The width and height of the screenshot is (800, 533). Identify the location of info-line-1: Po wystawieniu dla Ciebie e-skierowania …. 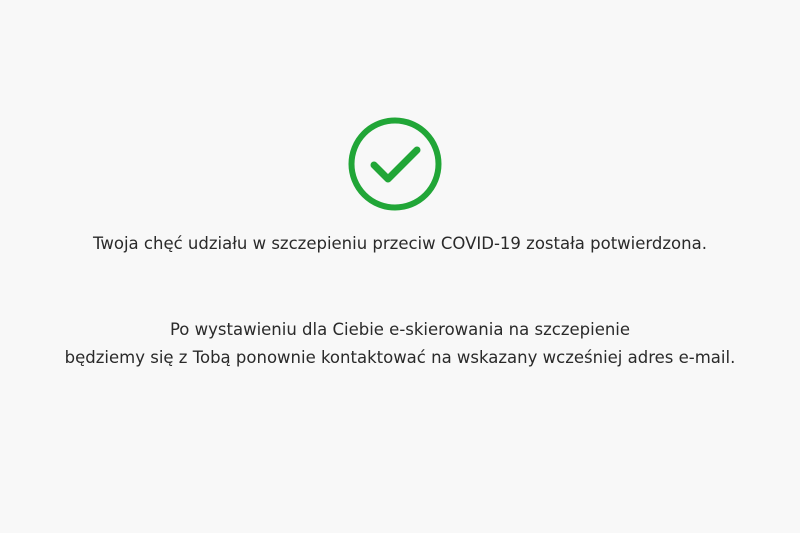
(400, 329).